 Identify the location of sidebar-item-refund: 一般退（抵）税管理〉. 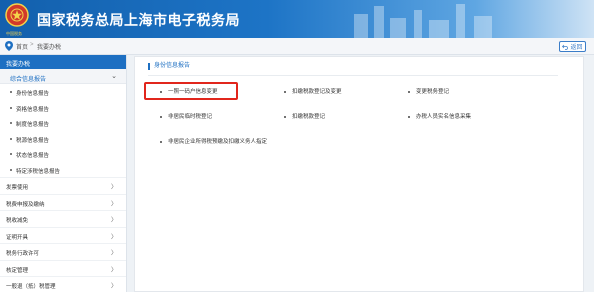
(63, 284).